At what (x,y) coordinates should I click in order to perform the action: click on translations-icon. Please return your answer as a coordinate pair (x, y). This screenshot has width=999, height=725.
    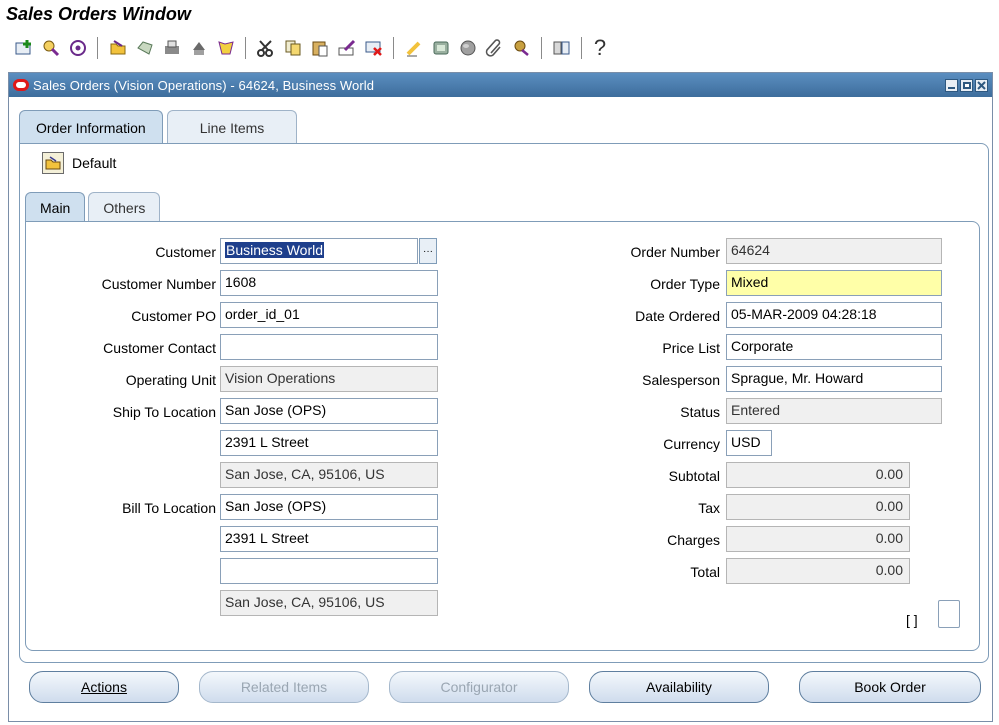
    Looking at the image, I should click on (441, 48).